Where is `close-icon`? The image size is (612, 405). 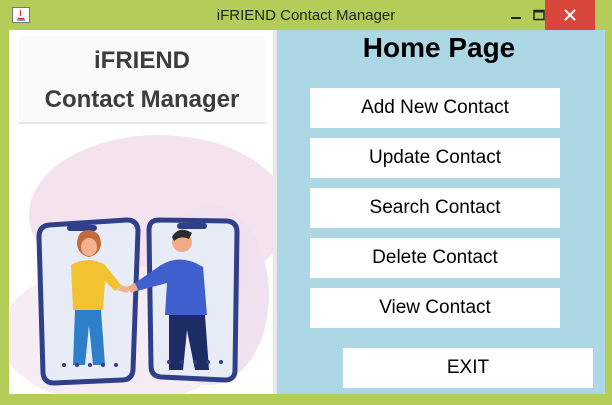
close-icon is located at coordinates (570, 15).